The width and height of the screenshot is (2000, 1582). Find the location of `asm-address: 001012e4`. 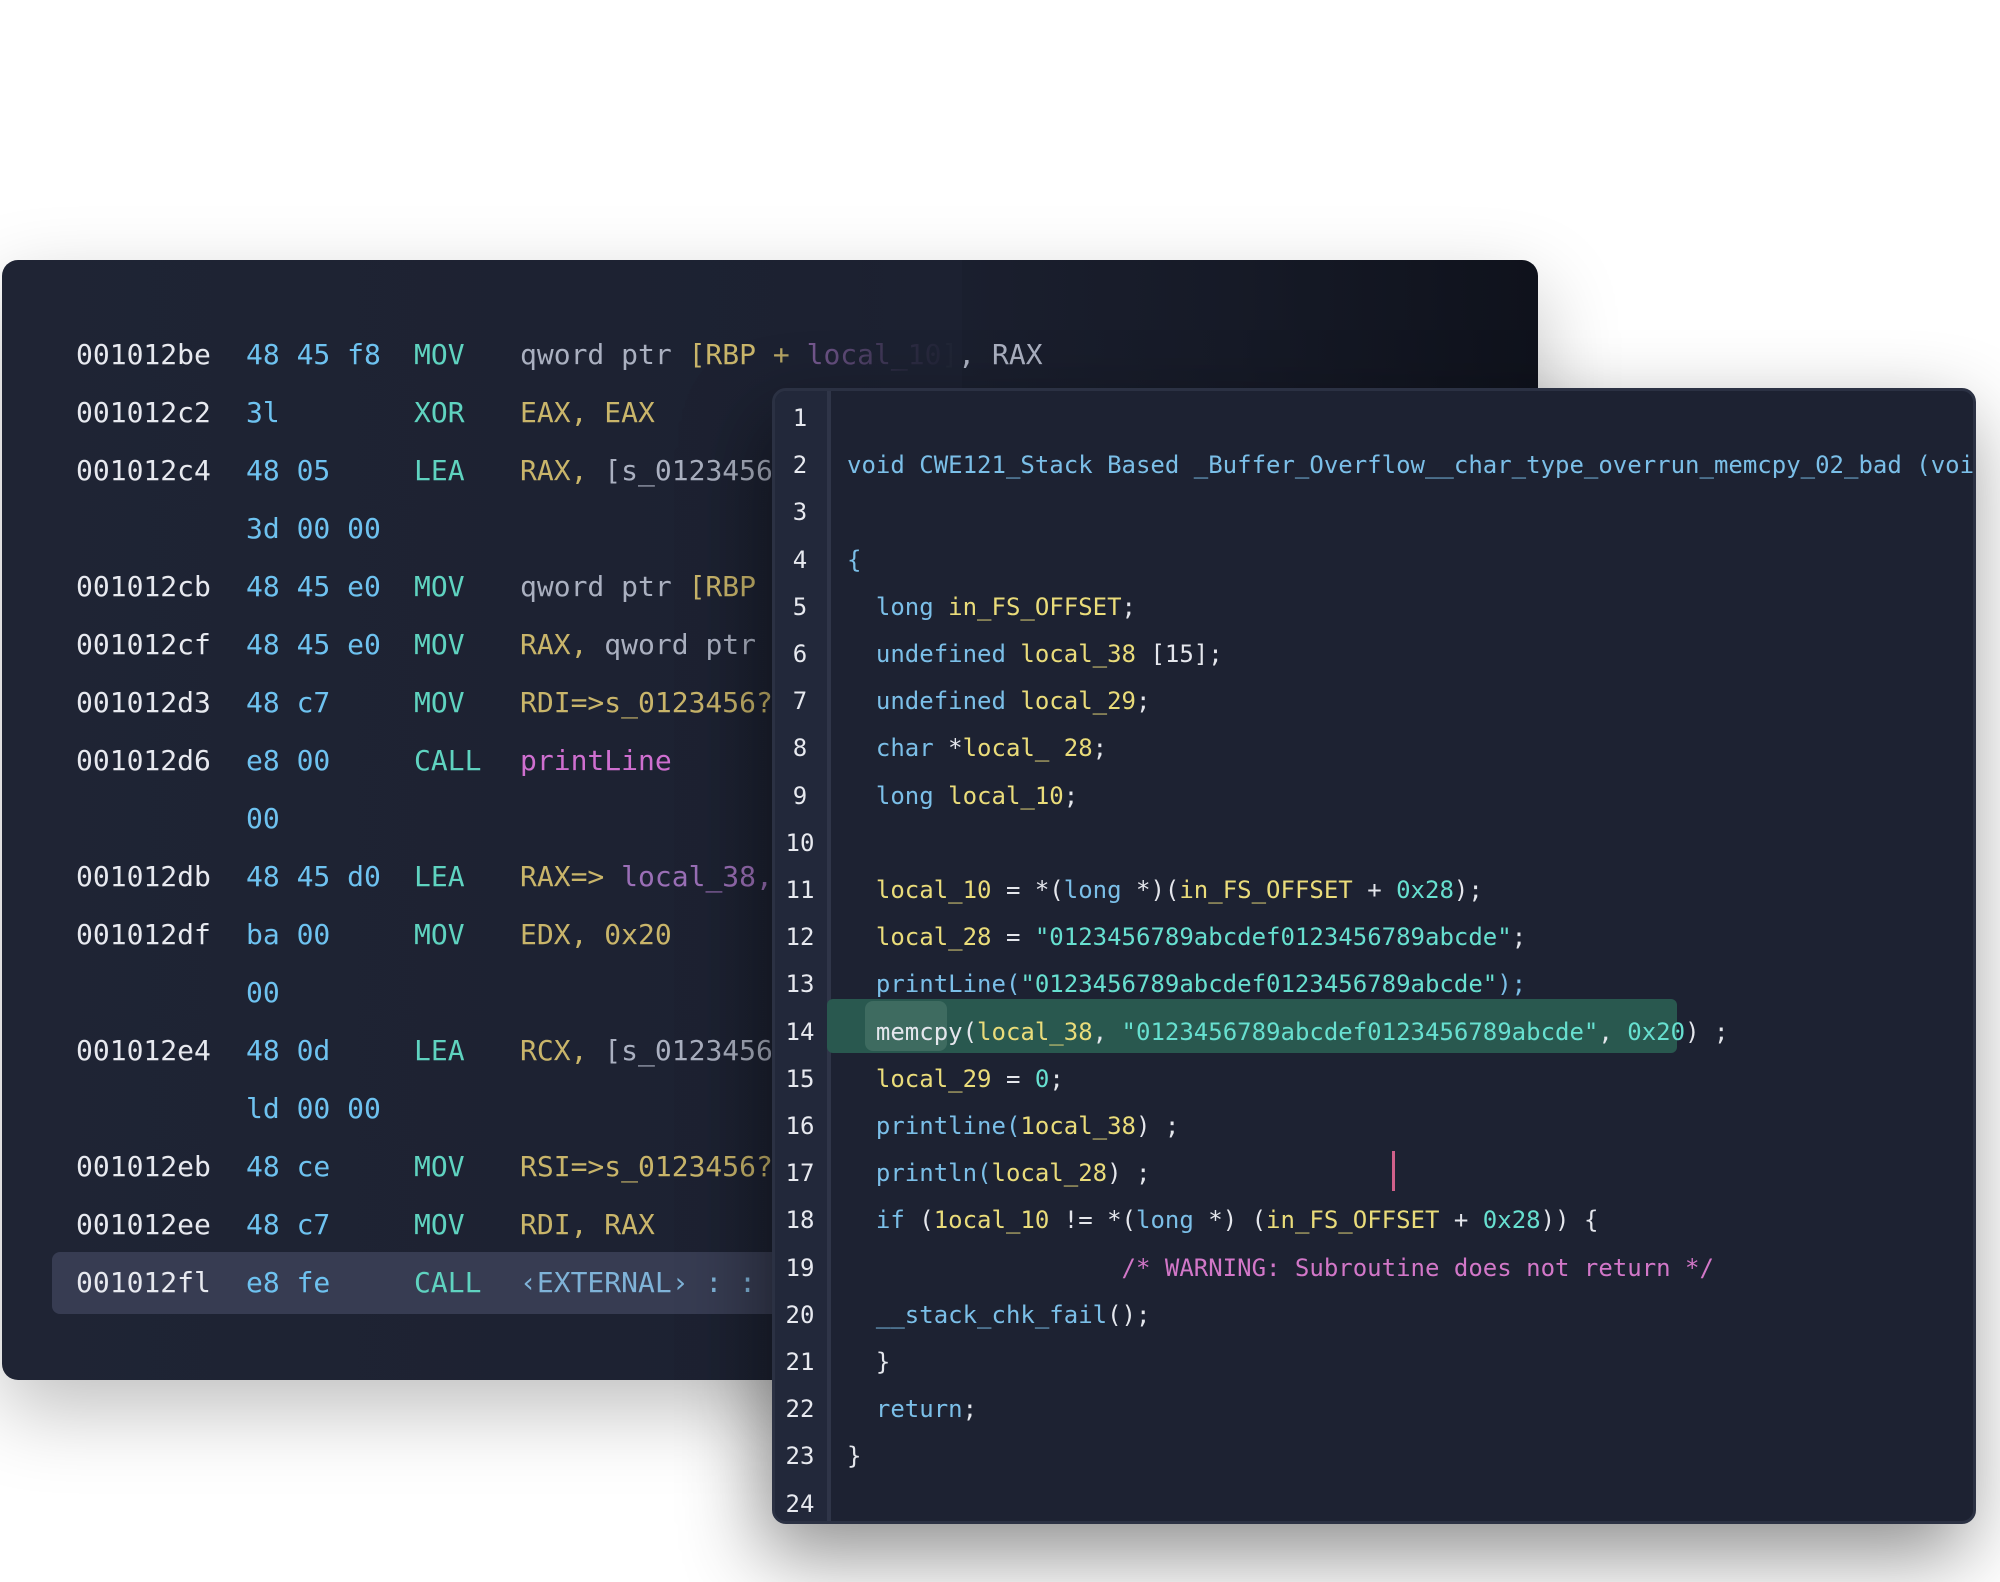

asm-address: 001012e4 is located at coordinates (143, 1050).